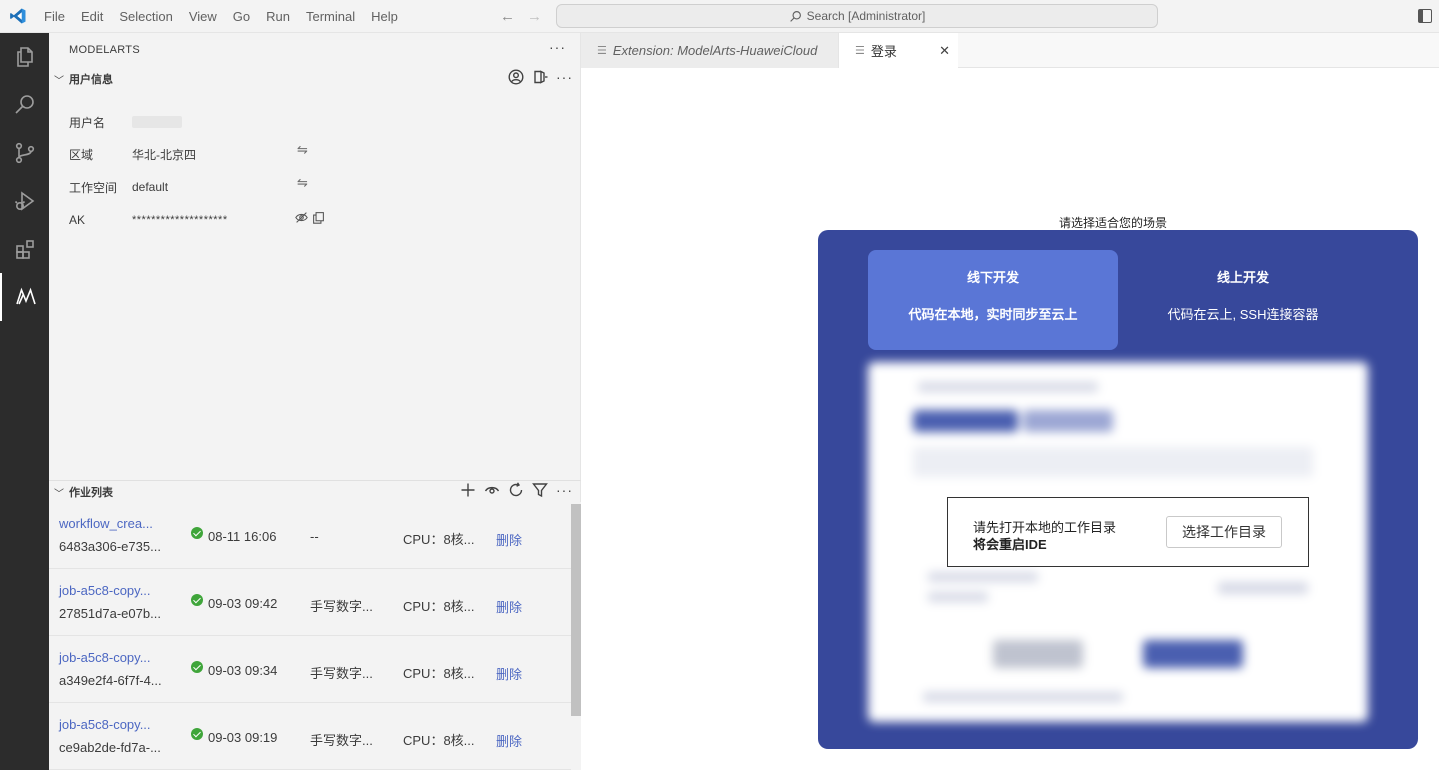  Describe the element at coordinates (540, 490) in the screenshot. I see `filter-icon` at that location.